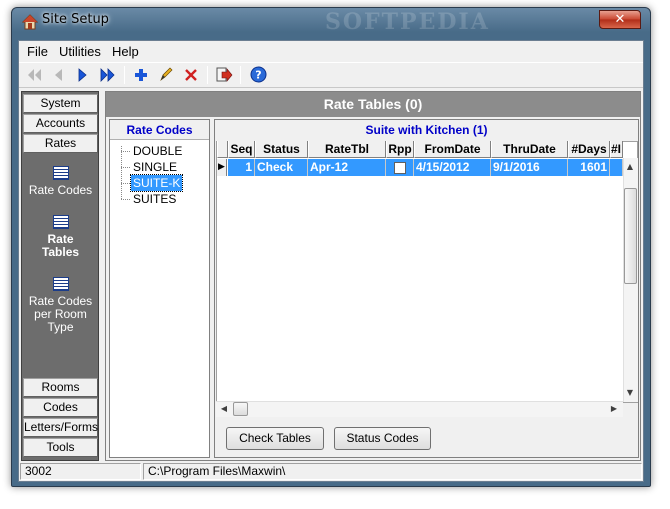  What do you see at coordinates (400, 168) in the screenshot?
I see `rpp-checkbox` at bounding box center [400, 168].